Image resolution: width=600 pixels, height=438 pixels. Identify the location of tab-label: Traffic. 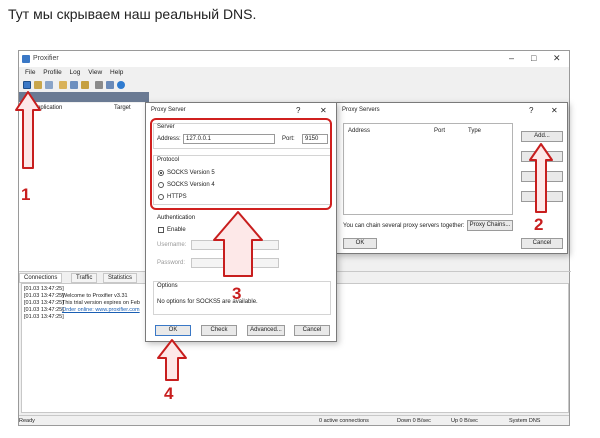
(84, 278).